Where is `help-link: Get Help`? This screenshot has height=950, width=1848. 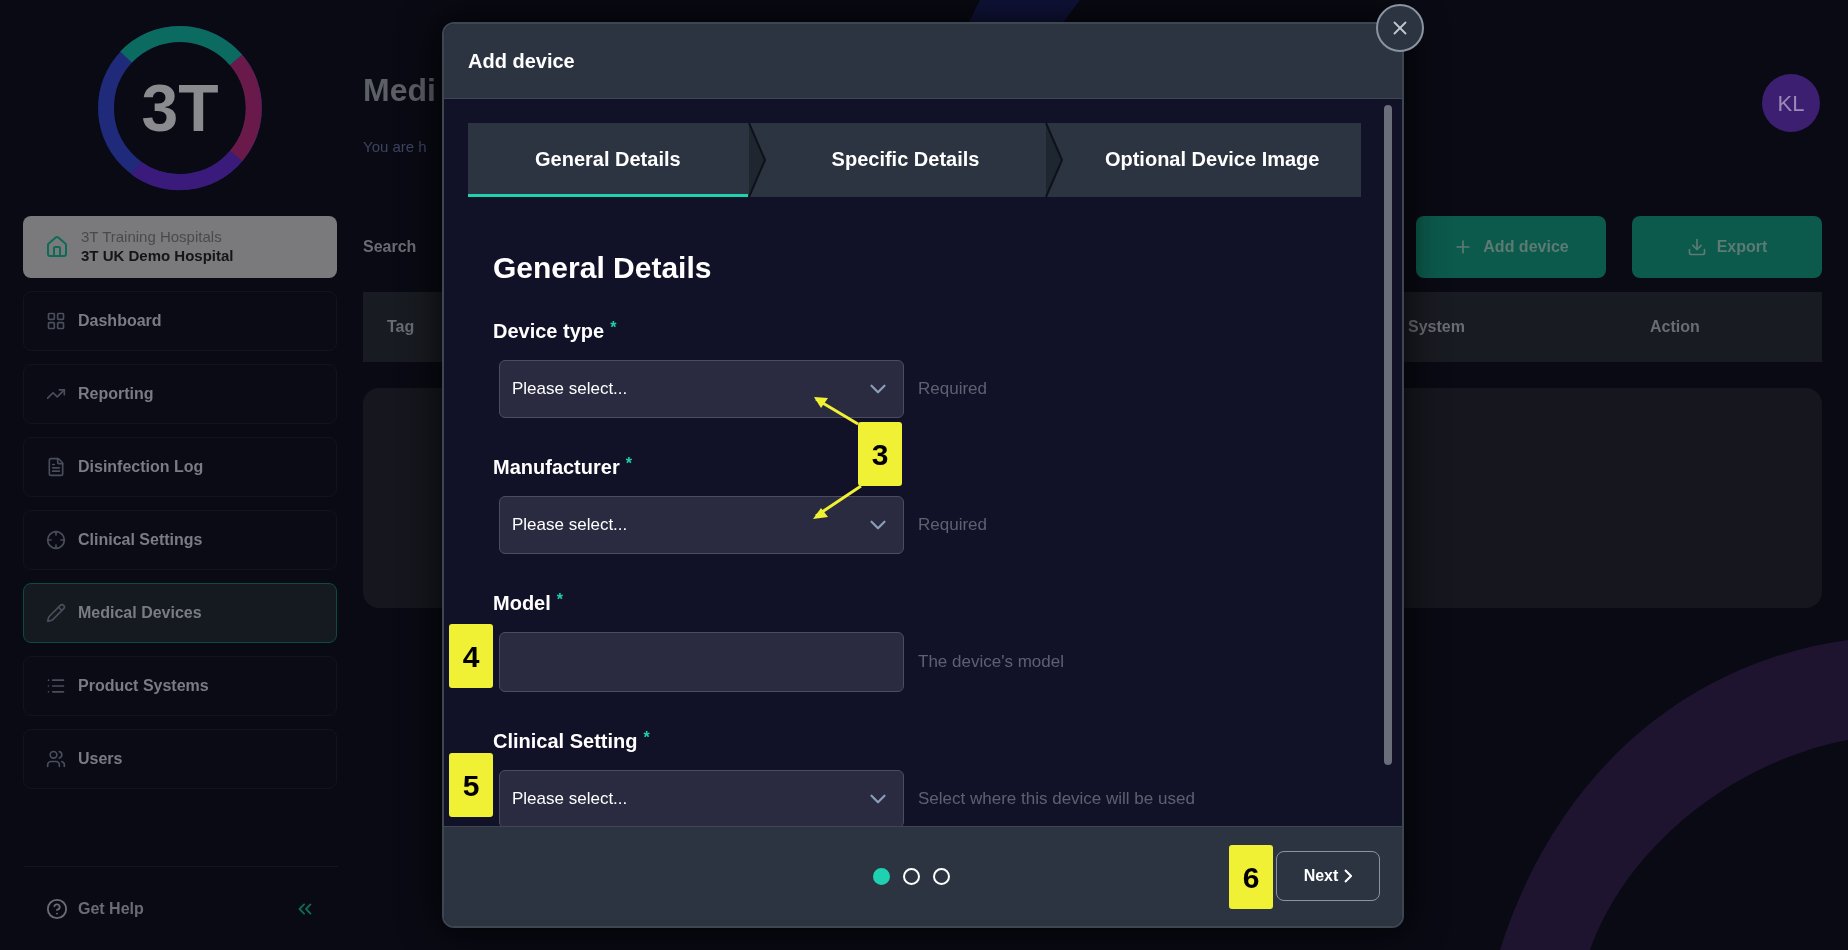
help-link: Get Help is located at coordinates (111, 908).